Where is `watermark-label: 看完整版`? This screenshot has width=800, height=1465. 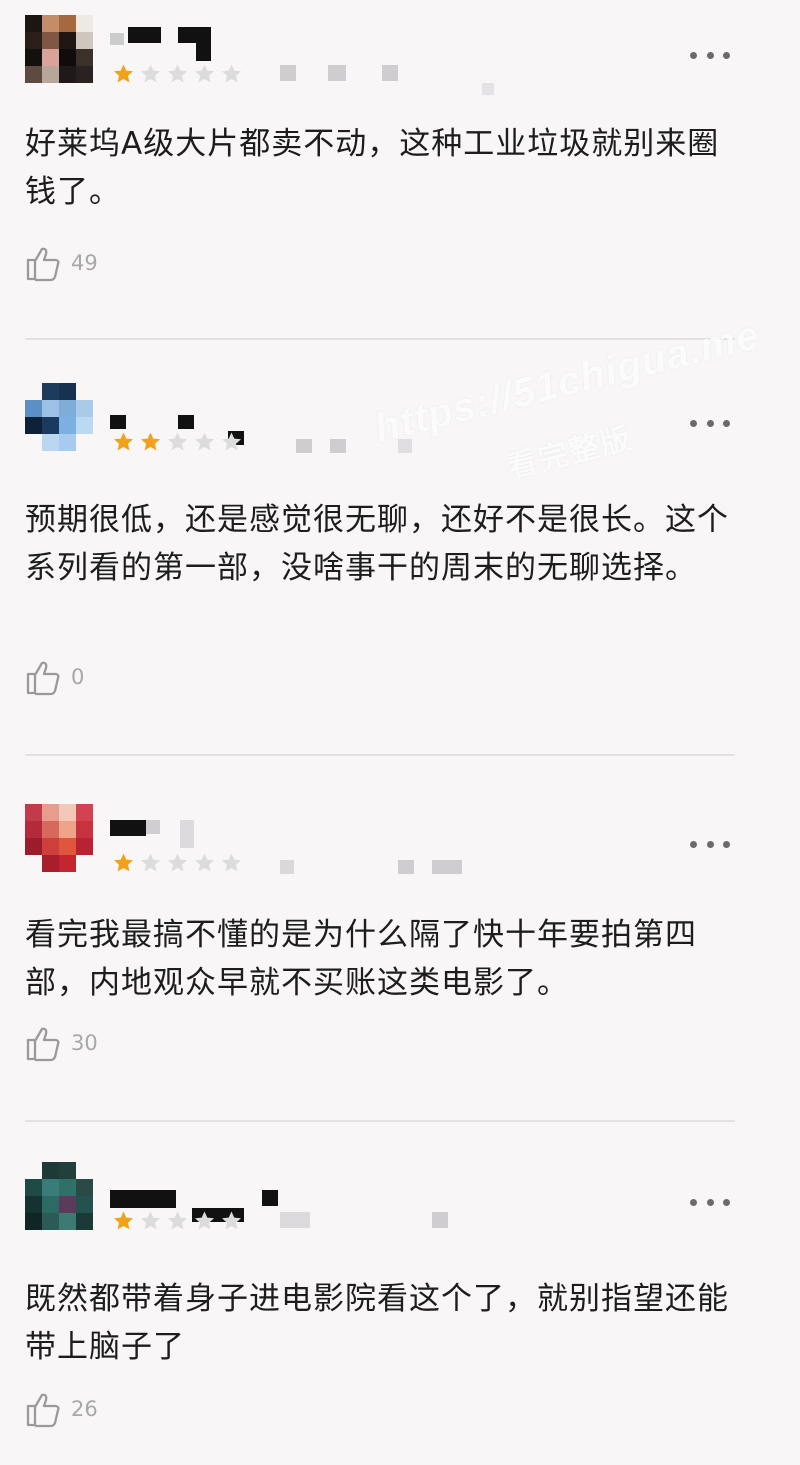
watermark-label: 看完整版 is located at coordinates (570, 453).